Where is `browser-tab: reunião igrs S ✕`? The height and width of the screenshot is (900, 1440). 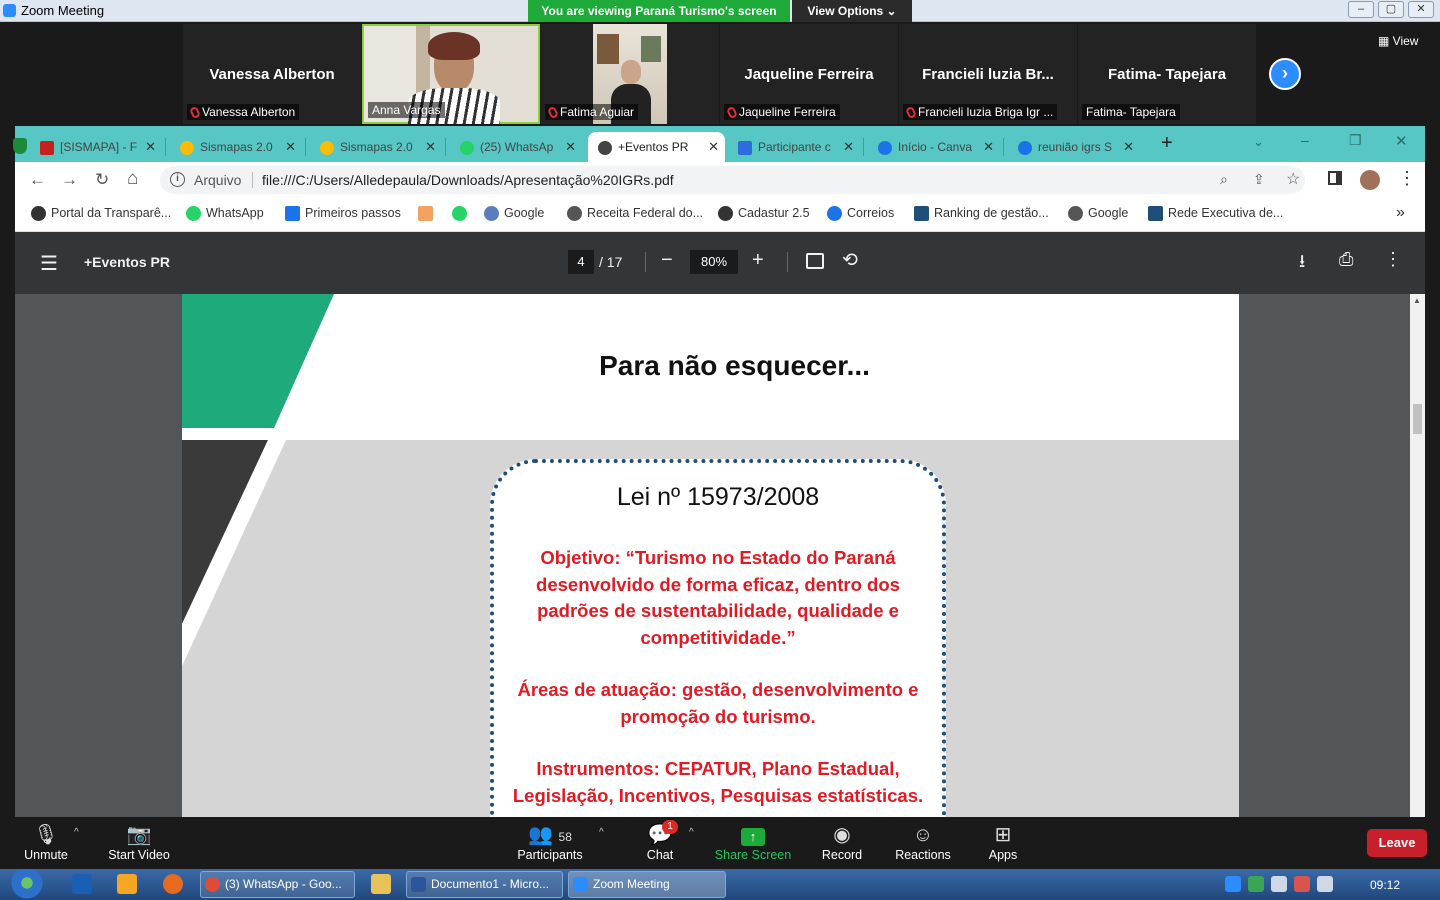
browser-tab: reunião igrs S ✕ is located at coordinates (1074, 147).